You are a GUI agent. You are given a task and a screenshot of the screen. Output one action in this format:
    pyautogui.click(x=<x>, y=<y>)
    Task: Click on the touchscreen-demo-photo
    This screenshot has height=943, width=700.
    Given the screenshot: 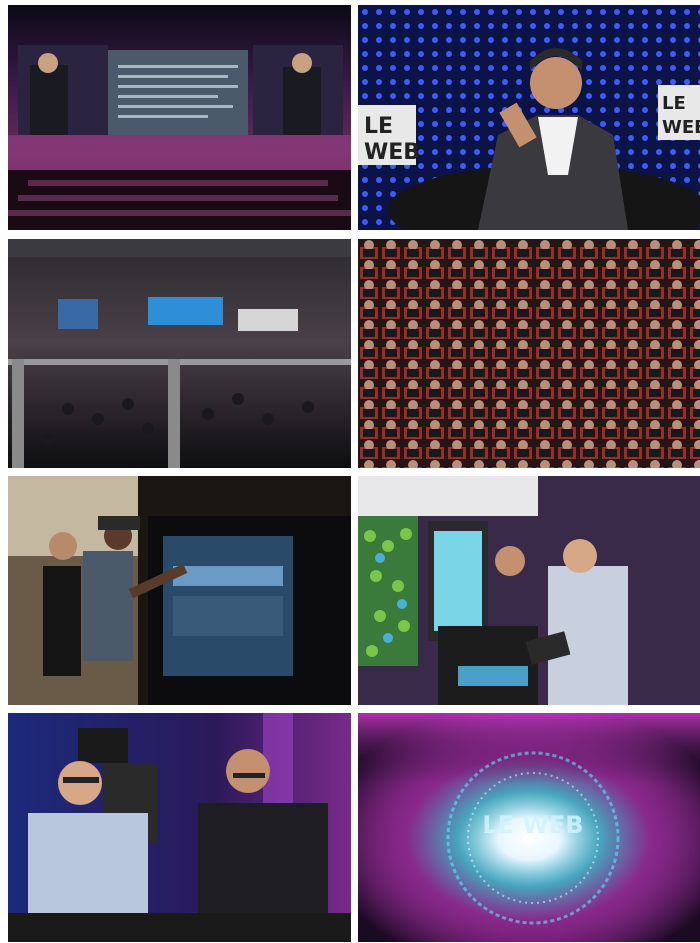 What is the action you would take?
    pyautogui.click(x=179, y=590)
    